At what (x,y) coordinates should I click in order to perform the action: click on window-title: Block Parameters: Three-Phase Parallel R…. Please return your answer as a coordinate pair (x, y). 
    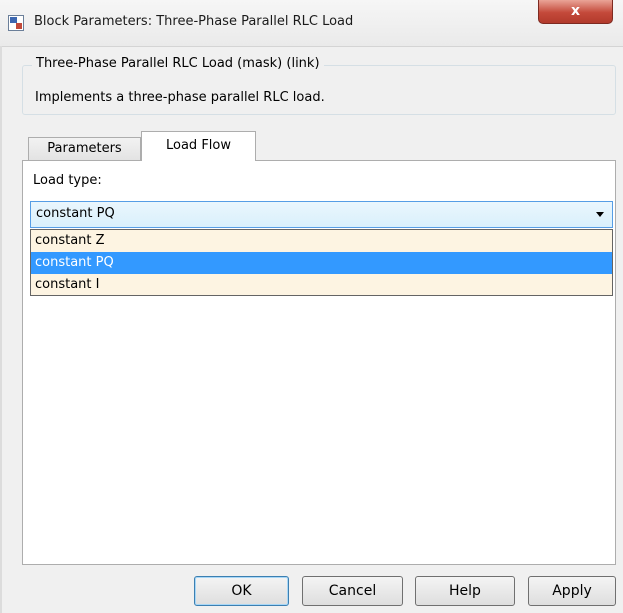
    Looking at the image, I should click on (194, 21).